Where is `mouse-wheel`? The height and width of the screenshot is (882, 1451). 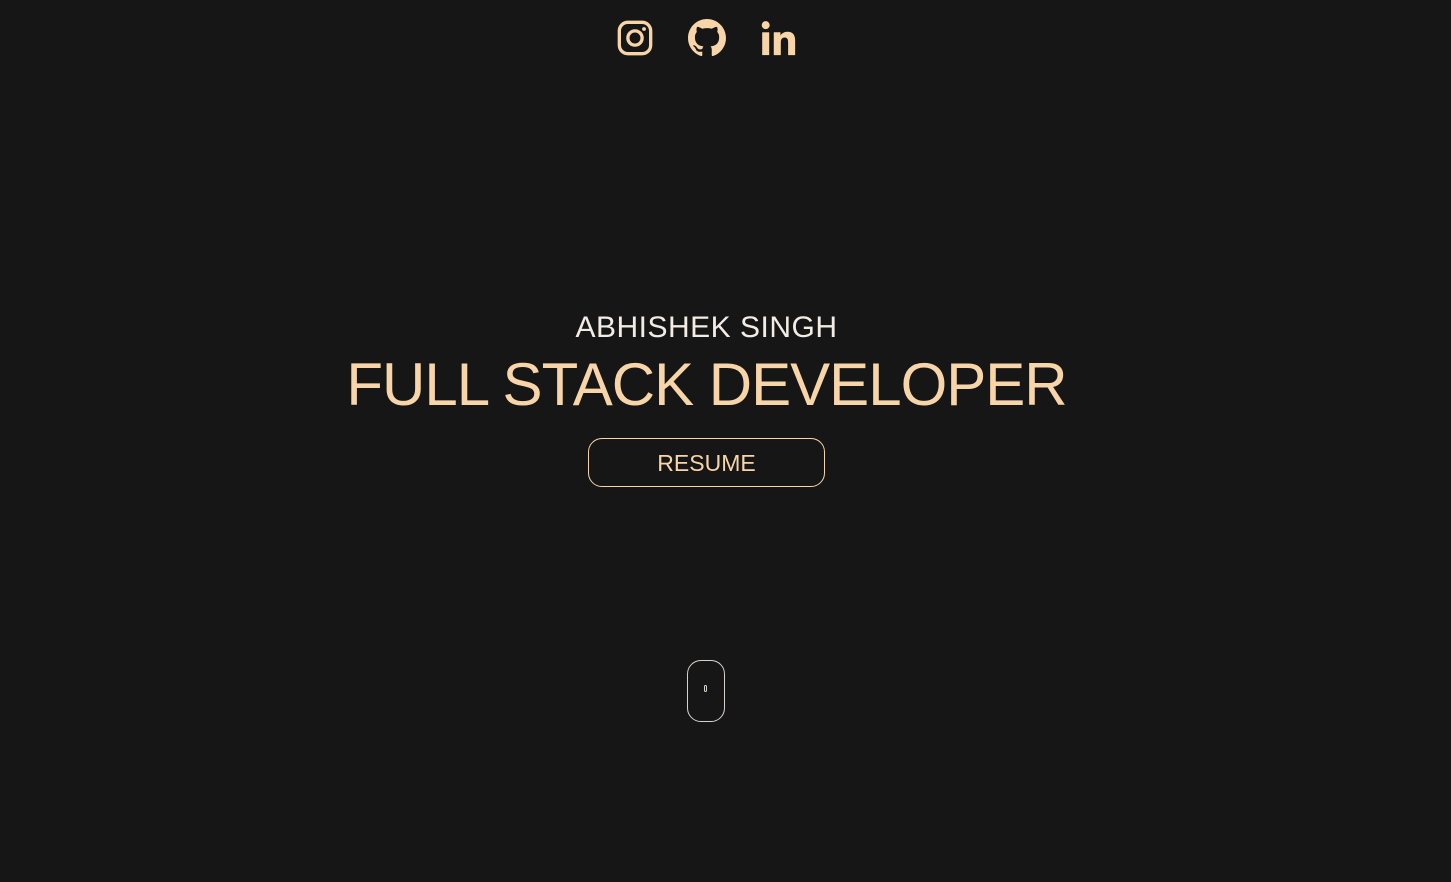
mouse-wheel is located at coordinates (705, 688).